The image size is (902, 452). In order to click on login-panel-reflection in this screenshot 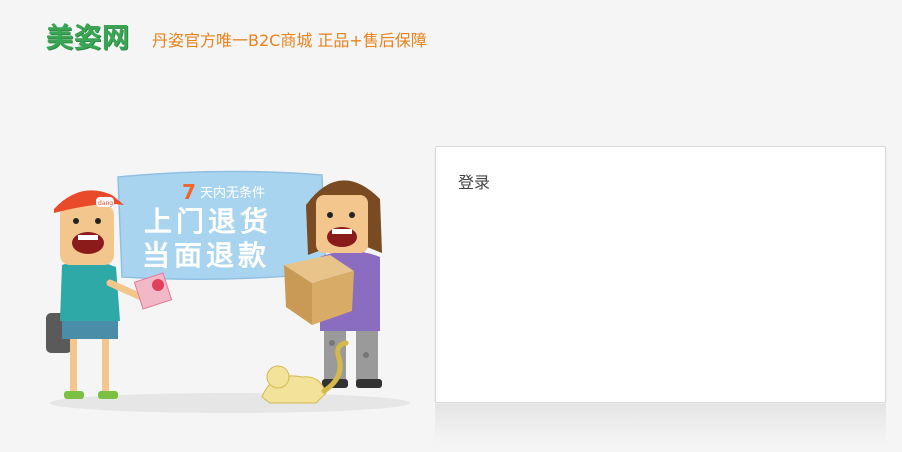, I will do `click(660, 424)`.